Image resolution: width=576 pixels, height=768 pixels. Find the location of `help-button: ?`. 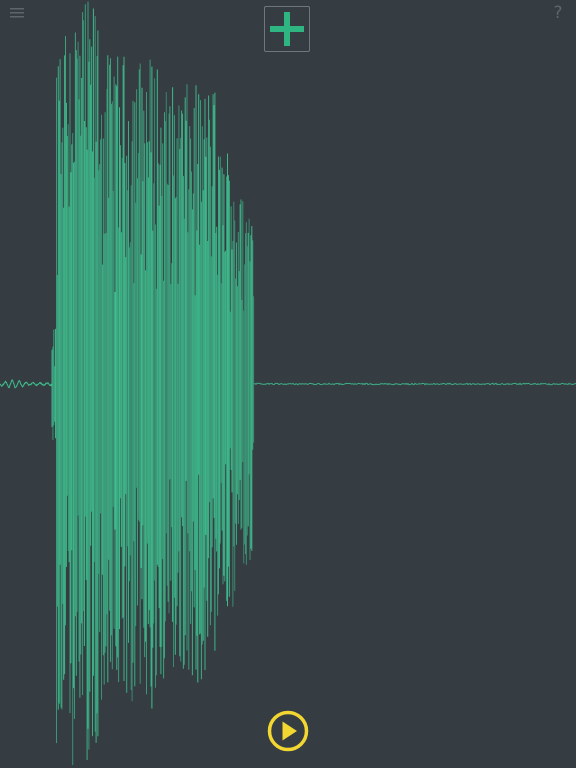

help-button: ? is located at coordinates (558, 13).